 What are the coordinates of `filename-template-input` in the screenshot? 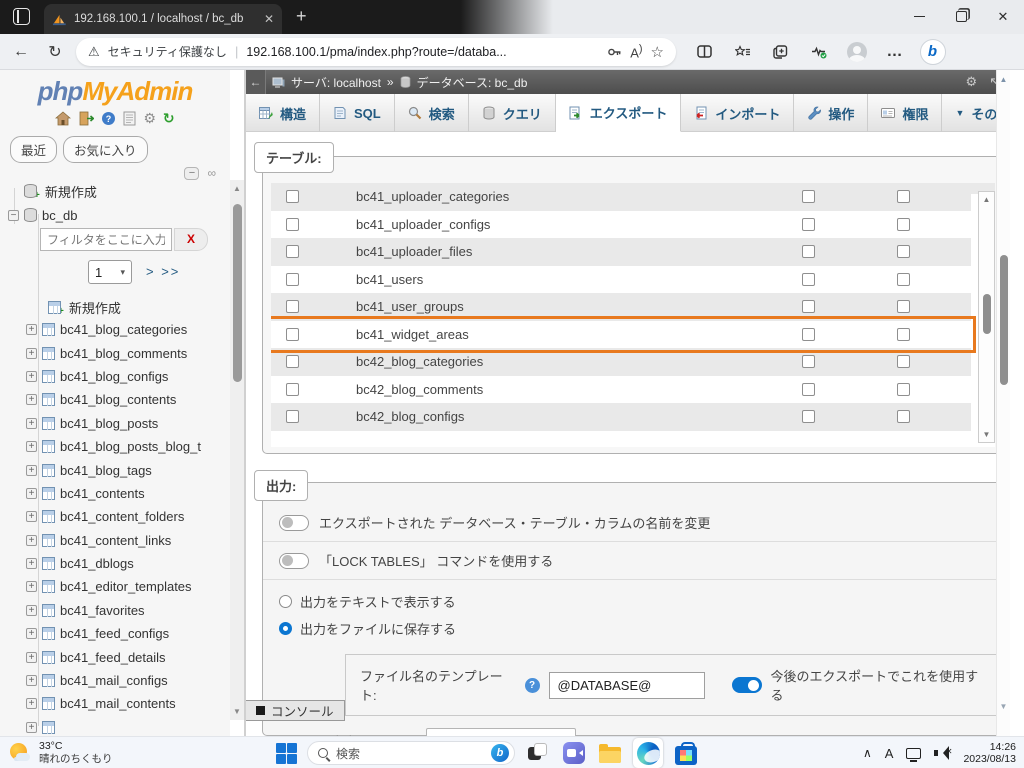 It's located at (626, 685).